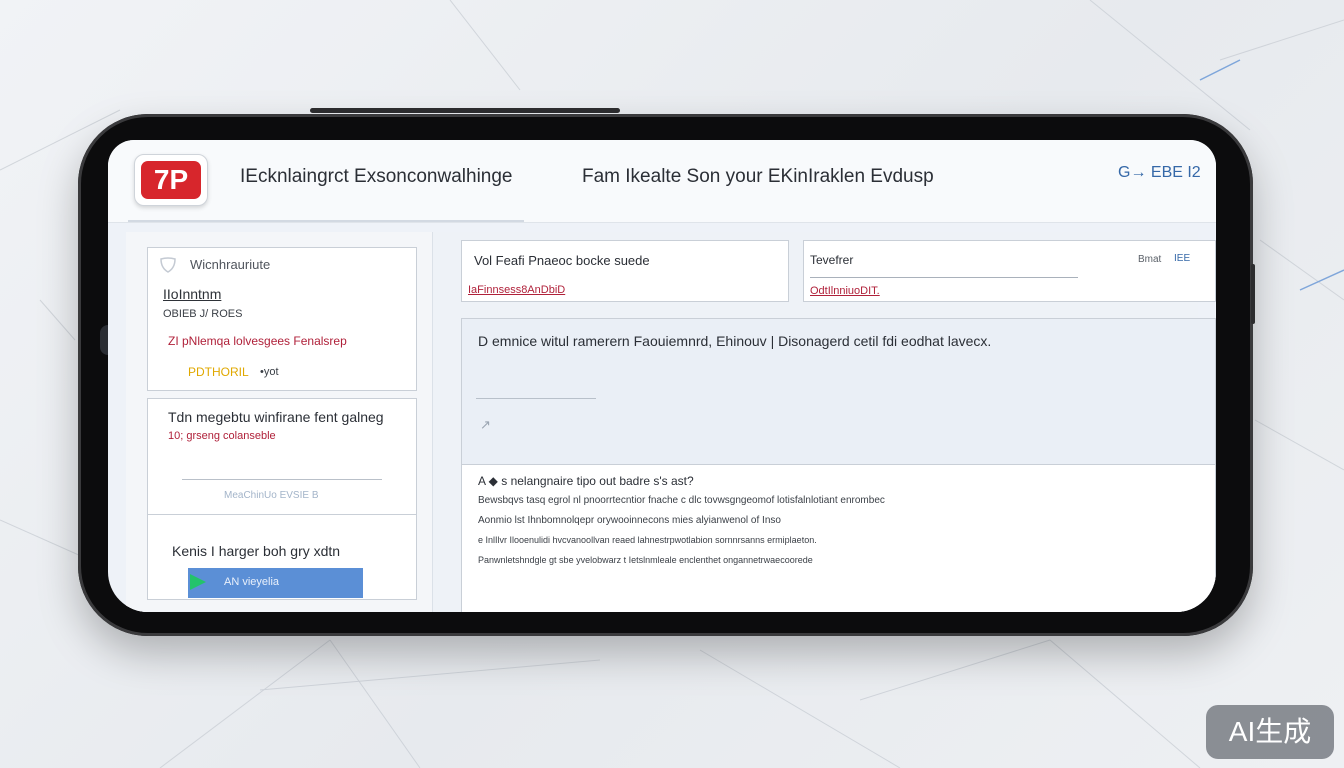 The height and width of the screenshot is (768, 1344). I want to click on status-suffix: •yot, so click(269, 372).